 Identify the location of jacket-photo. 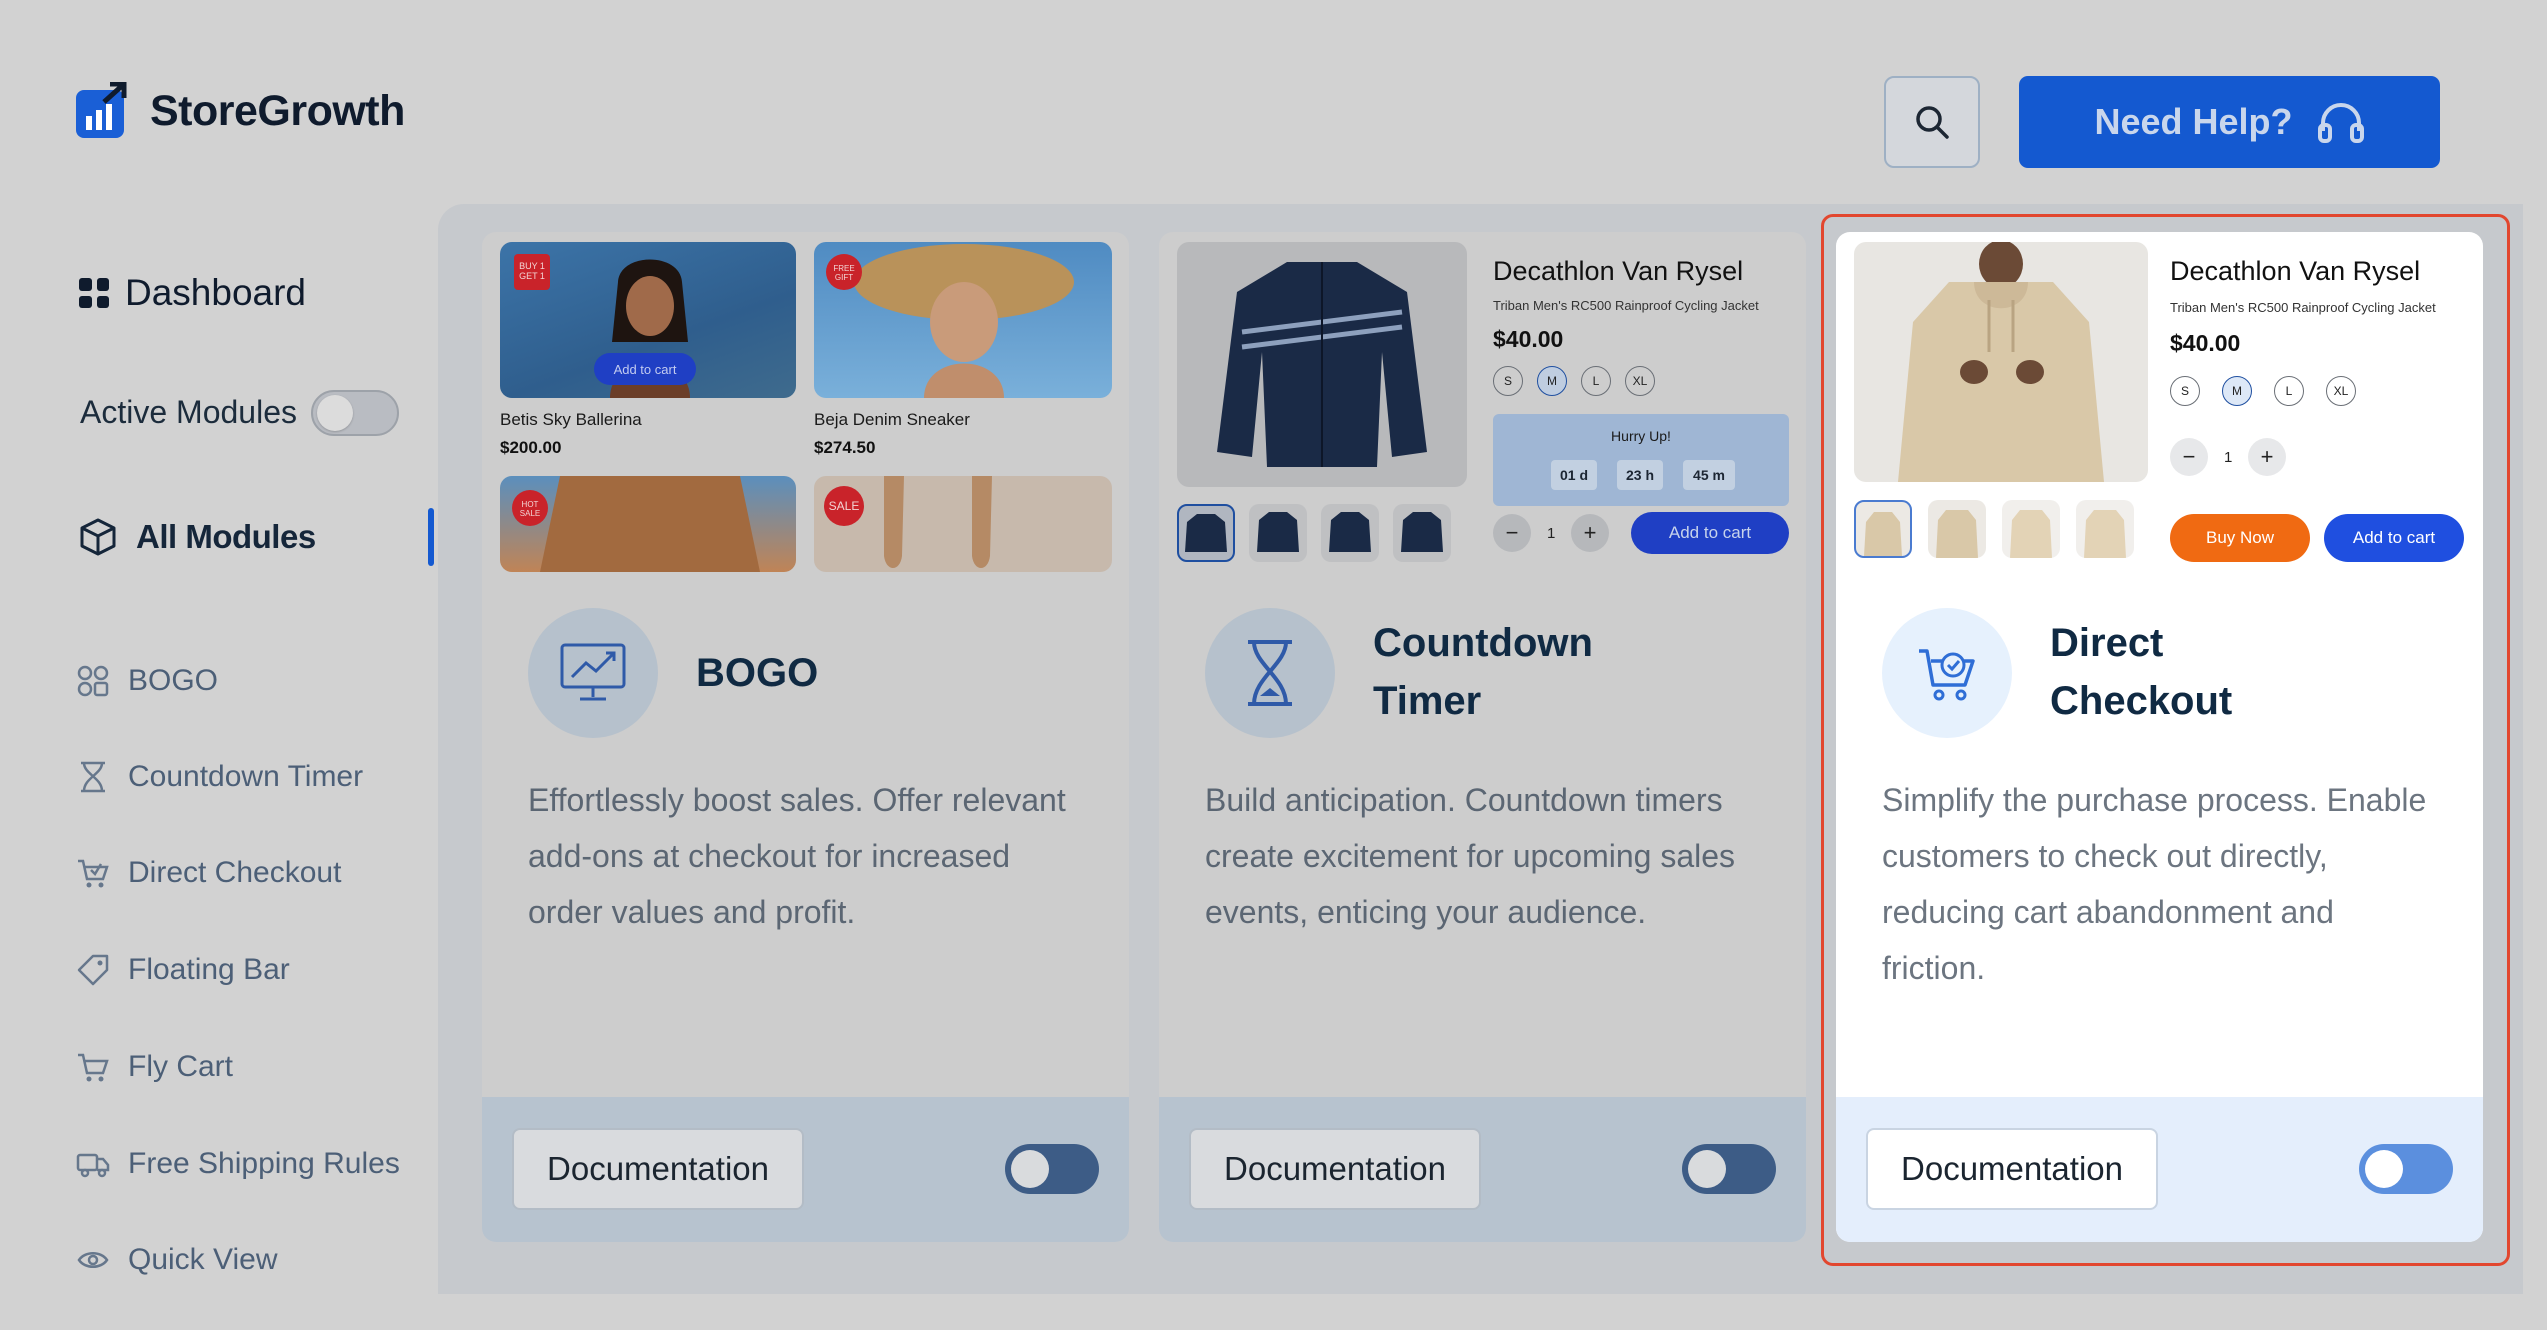
(1322, 364).